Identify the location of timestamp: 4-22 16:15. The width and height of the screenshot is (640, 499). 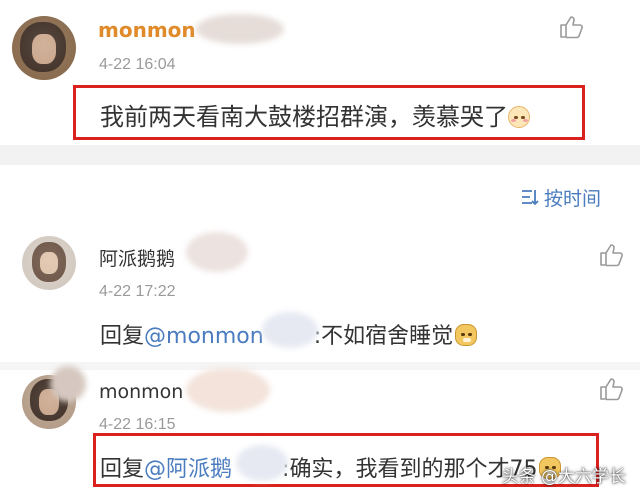
(137, 424).